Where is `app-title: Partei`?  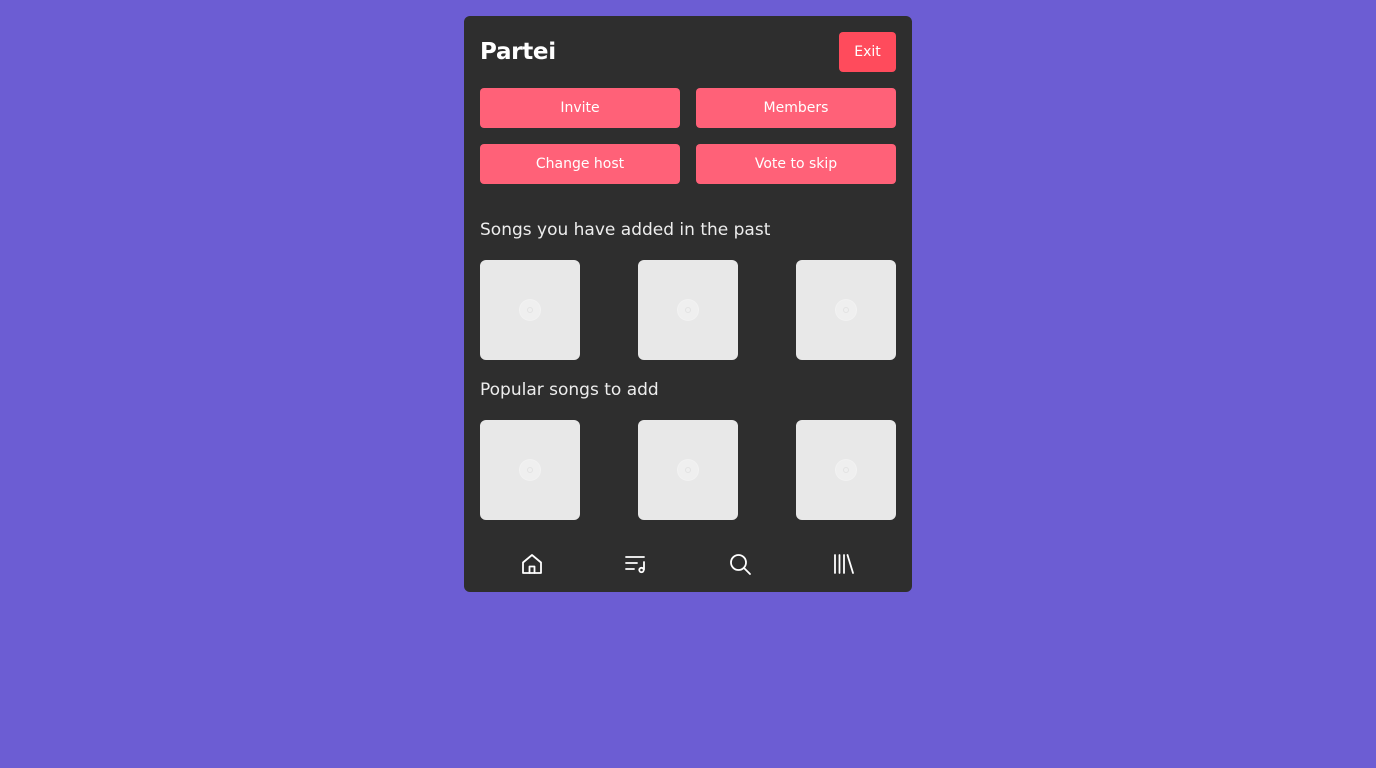 app-title: Partei is located at coordinates (518, 52).